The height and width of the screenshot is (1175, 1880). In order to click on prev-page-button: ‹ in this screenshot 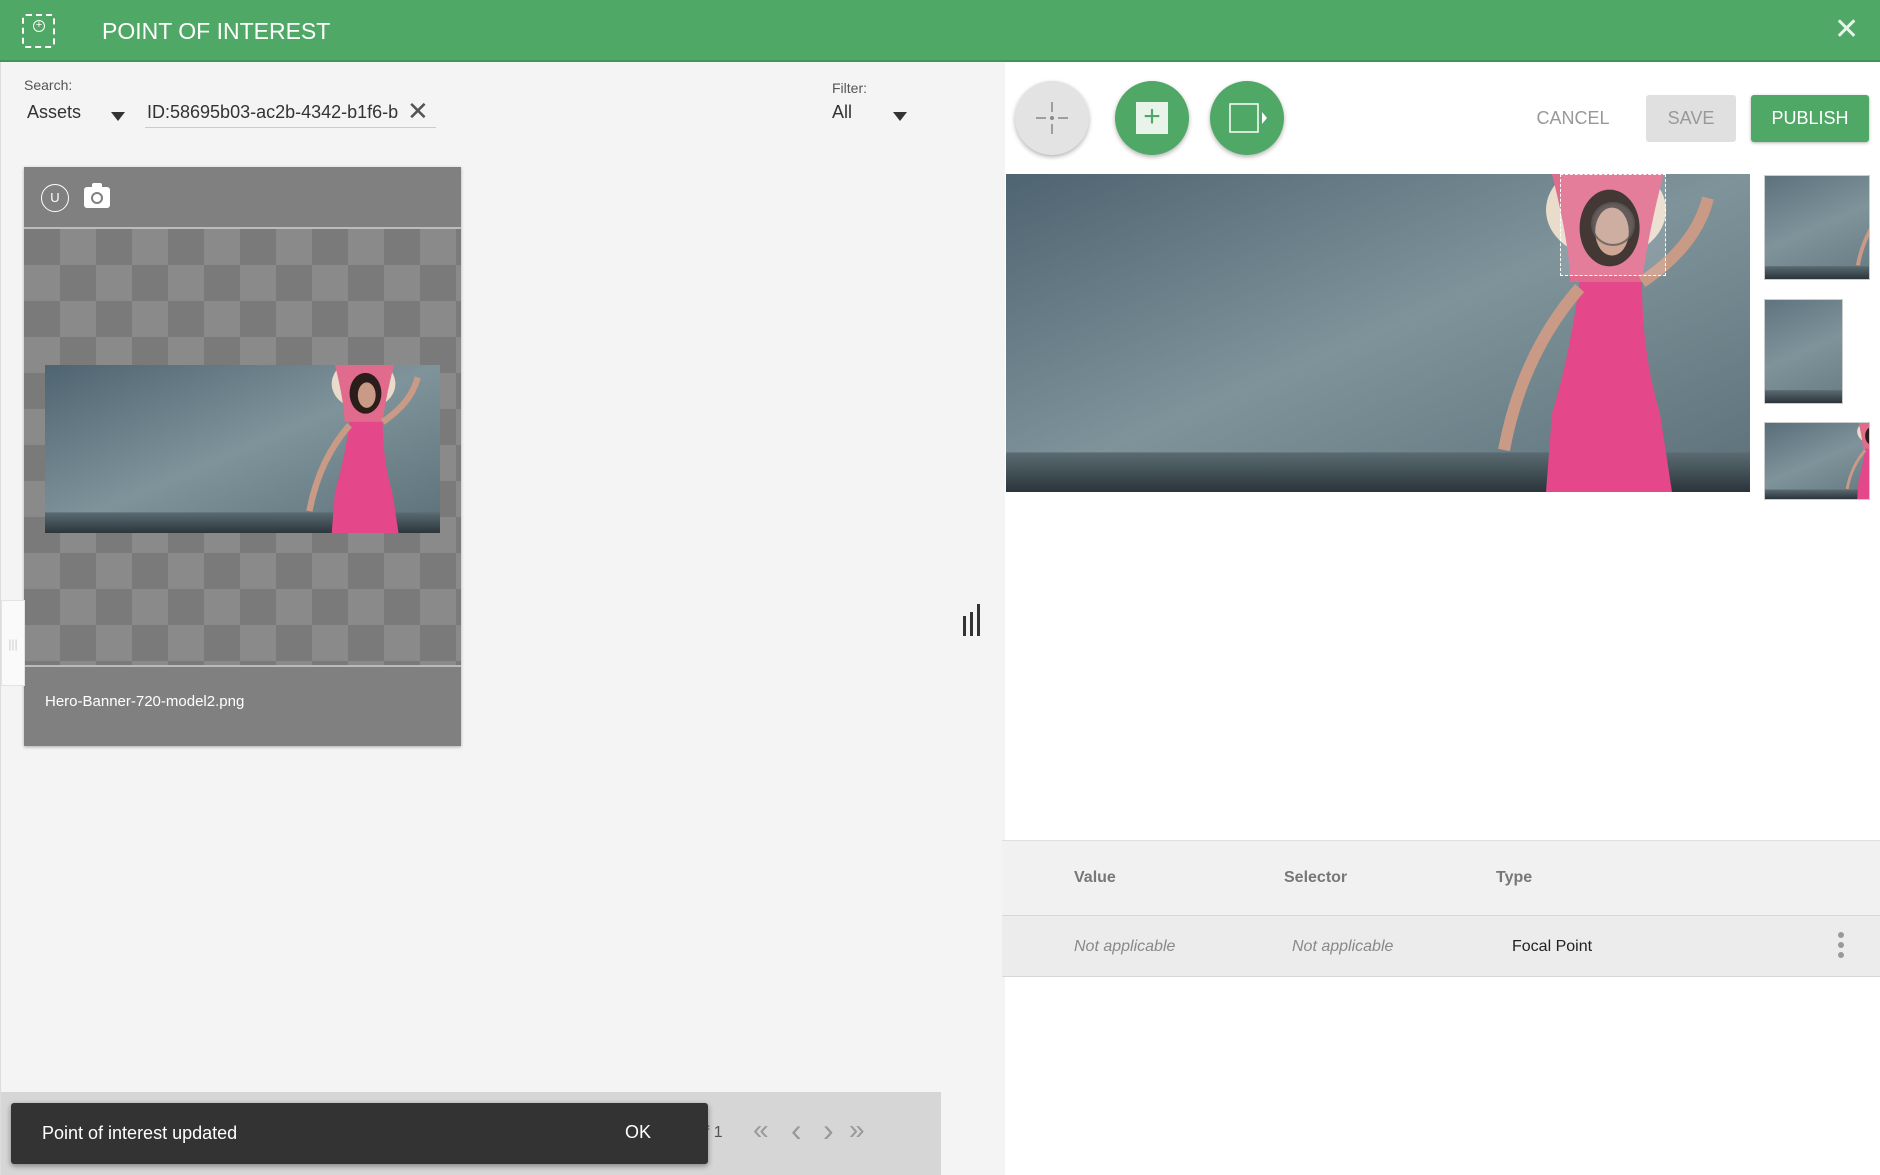, I will do `click(796, 1130)`.